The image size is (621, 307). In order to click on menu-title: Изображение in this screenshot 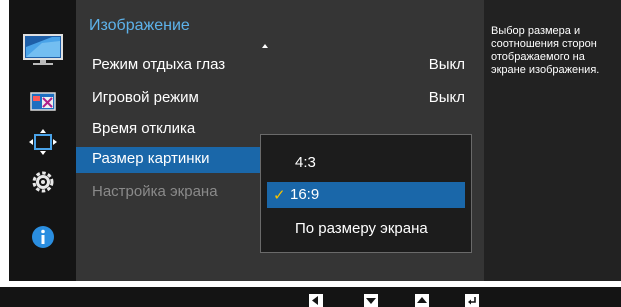, I will do `click(139, 25)`.